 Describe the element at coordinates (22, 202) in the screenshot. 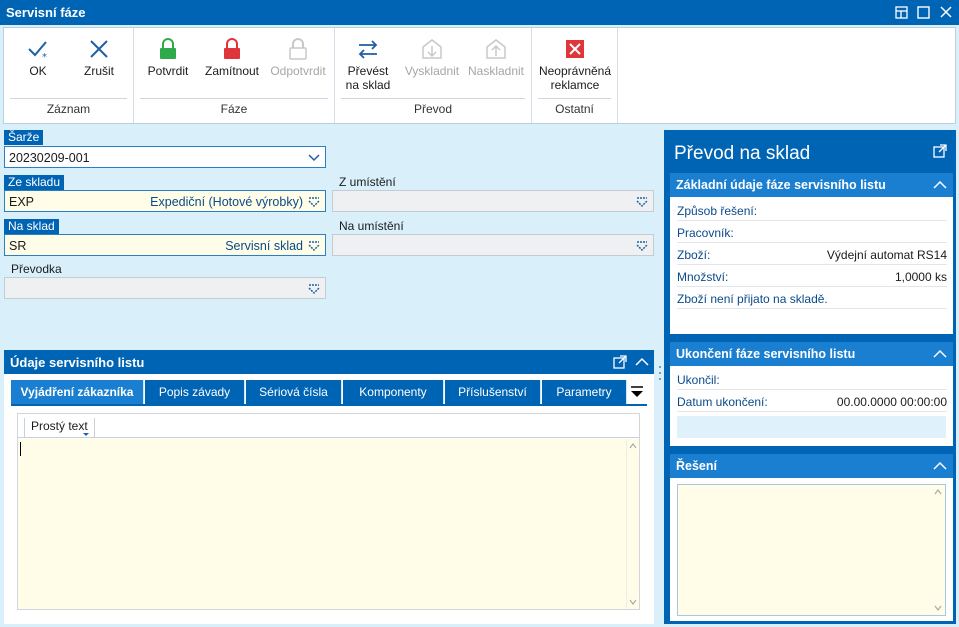

I see `ze-skladu-code: EXP` at that location.